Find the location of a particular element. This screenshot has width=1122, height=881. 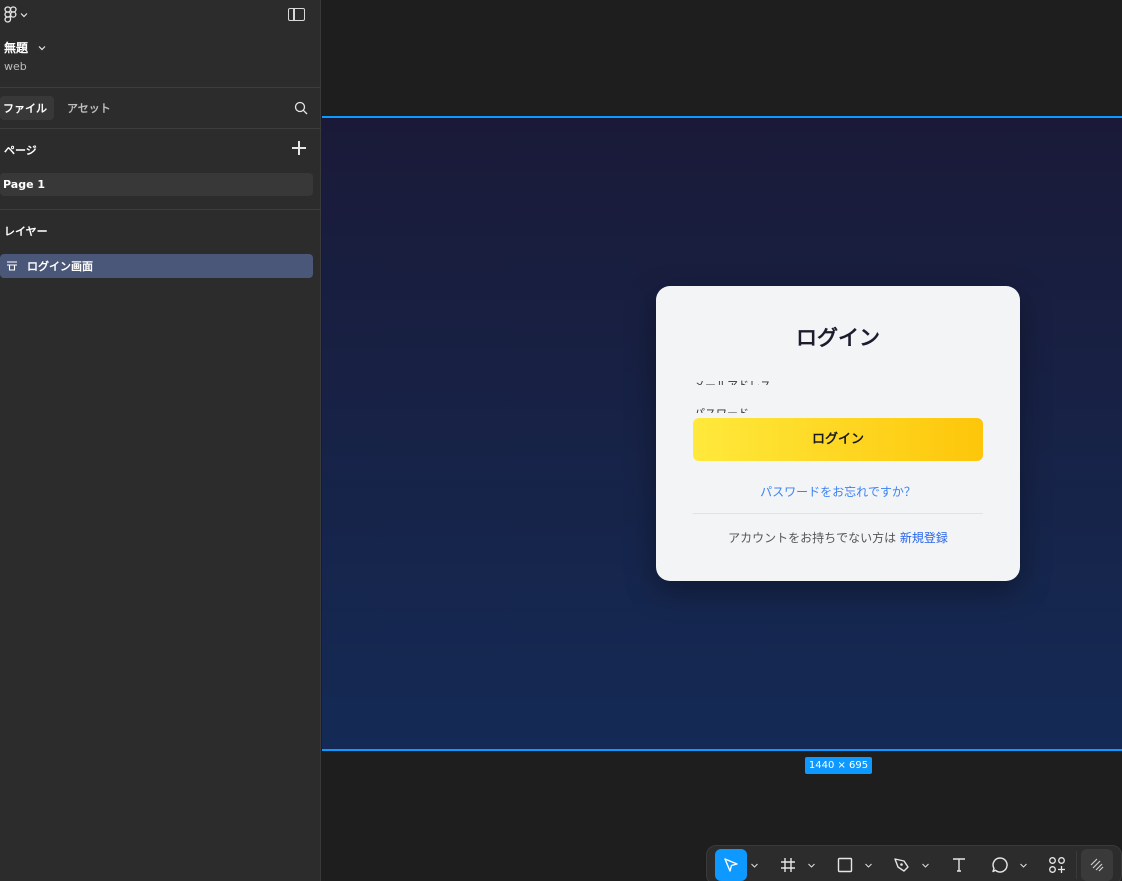

rectangle-tool-icon is located at coordinates (845, 865).